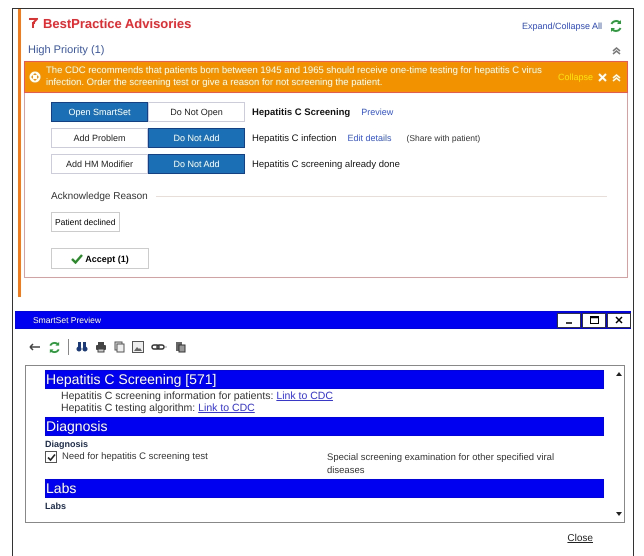  Describe the element at coordinates (443, 138) in the screenshot. I see `share-note: (Share with patient)` at that location.